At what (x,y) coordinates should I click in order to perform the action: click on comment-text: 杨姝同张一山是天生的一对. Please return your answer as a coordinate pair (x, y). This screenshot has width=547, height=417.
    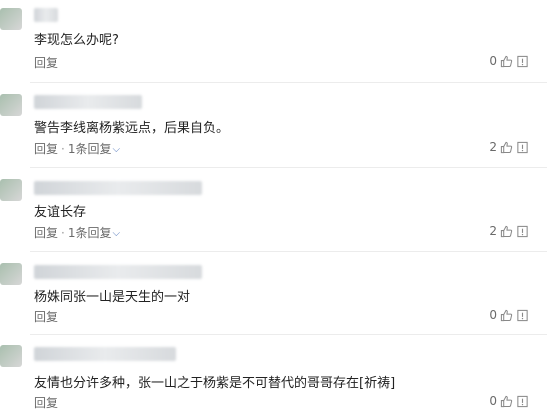
    Looking at the image, I should click on (112, 297).